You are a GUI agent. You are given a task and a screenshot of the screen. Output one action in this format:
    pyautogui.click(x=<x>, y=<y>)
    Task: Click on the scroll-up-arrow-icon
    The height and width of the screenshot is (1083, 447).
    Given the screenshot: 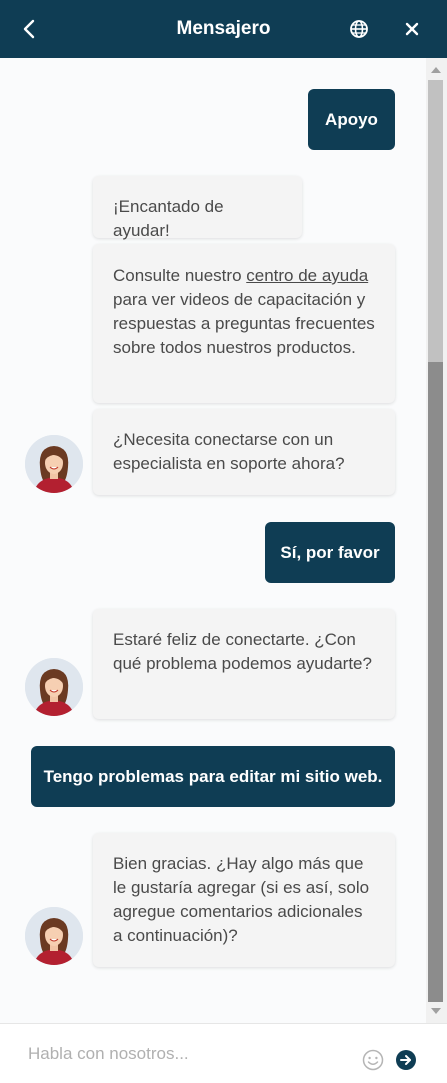 What is the action you would take?
    pyautogui.click(x=436, y=70)
    